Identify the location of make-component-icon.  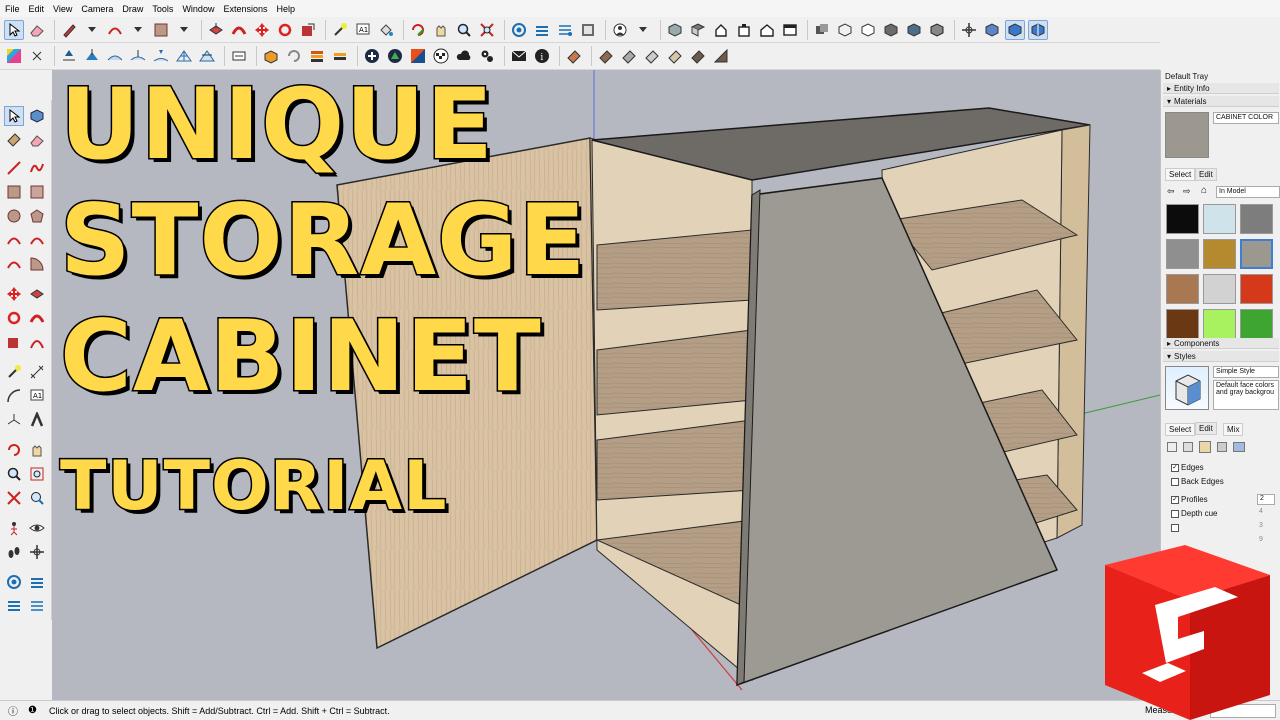
(37, 116).